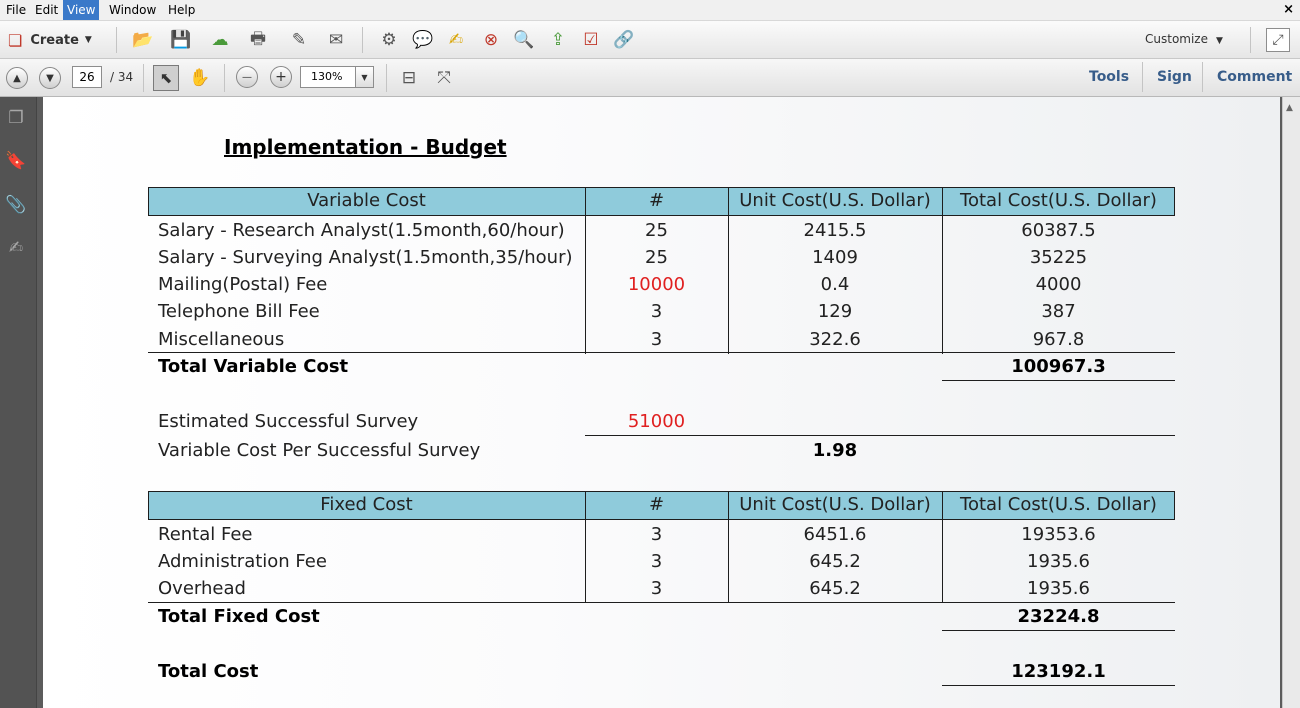  Describe the element at coordinates (366, 504) in the screenshot. I see `header-fixed-cost: Fixed Cost` at that location.